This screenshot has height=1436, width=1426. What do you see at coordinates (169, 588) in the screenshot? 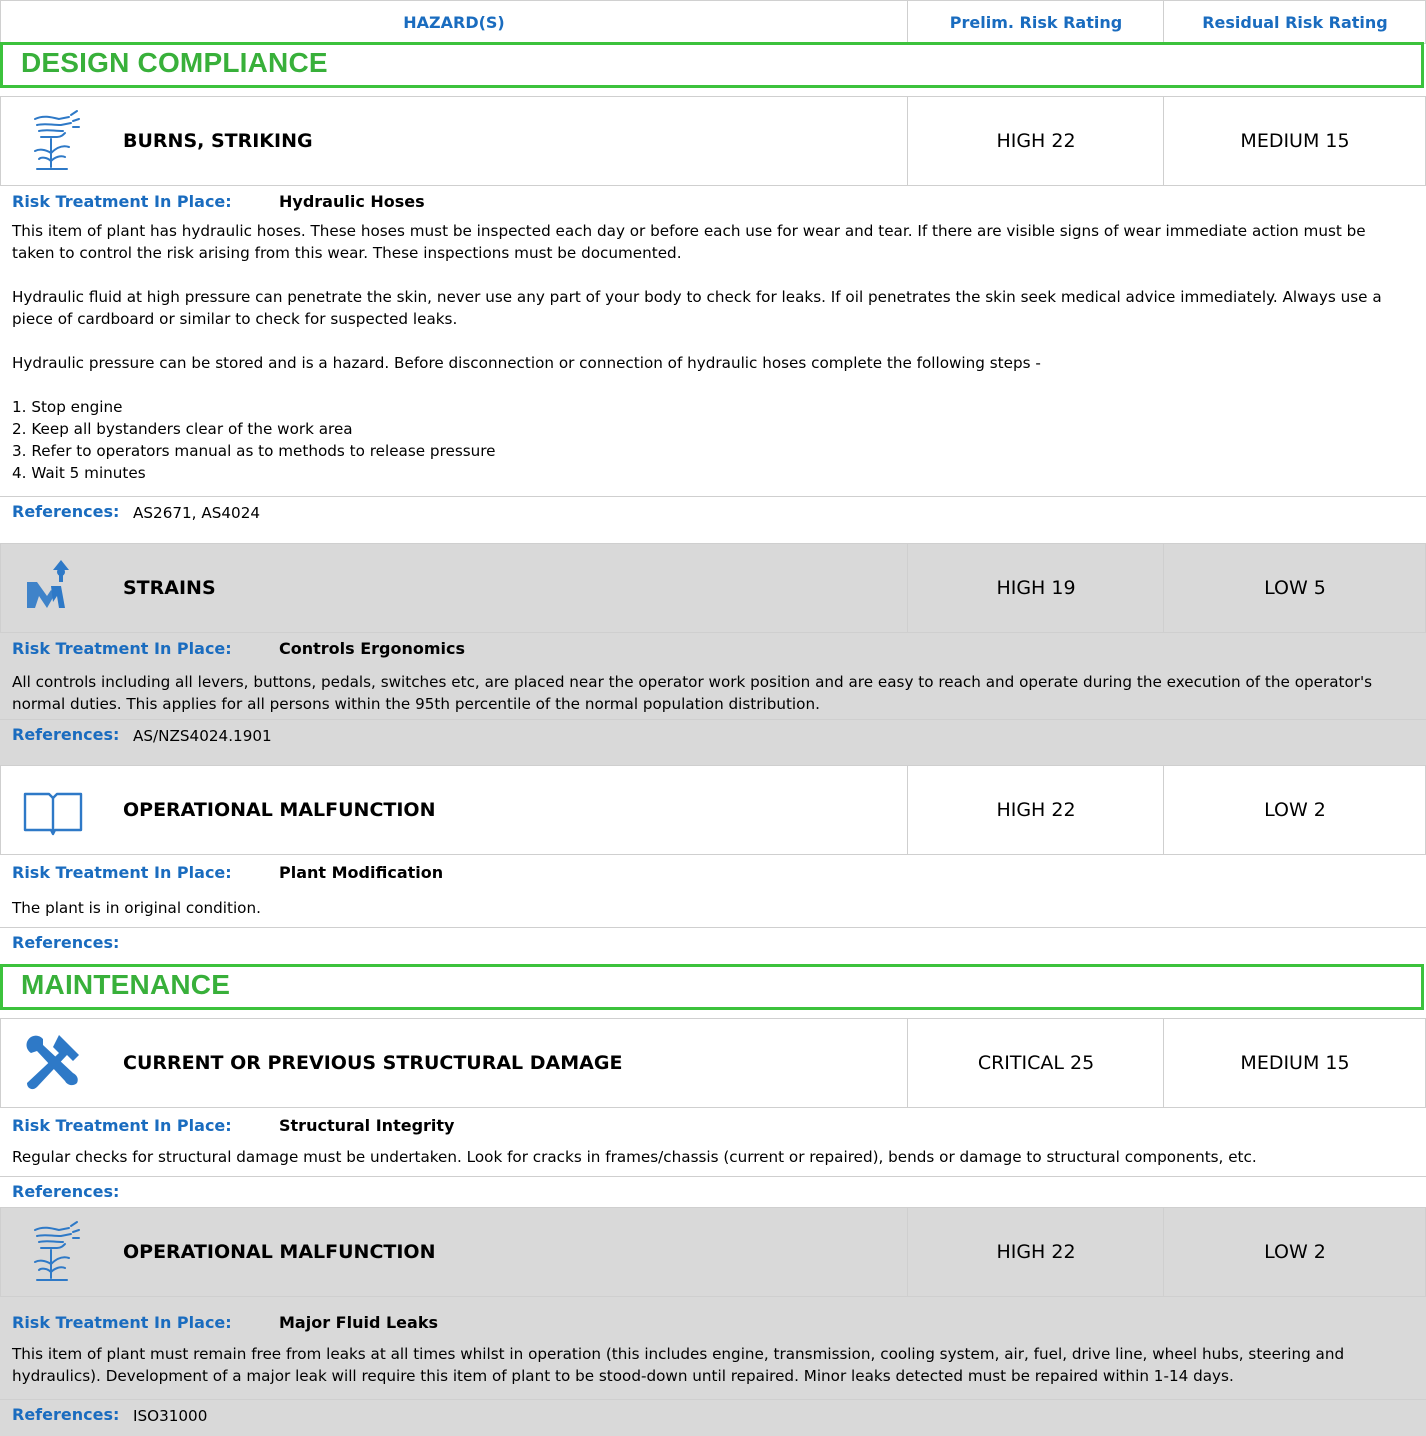
I see `hazard-name: STRAINS` at bounding box center [169, 588].